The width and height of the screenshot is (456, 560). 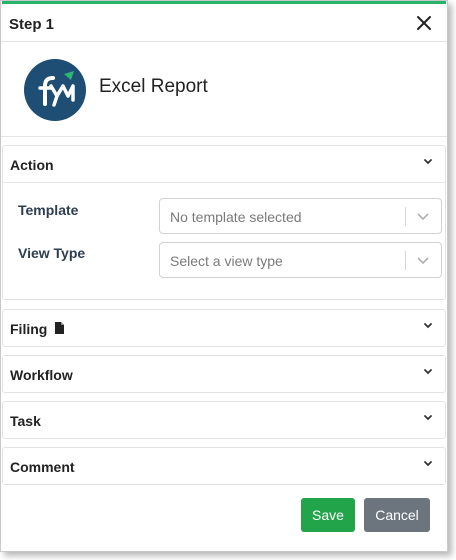 I want to click on dialog-header: Step 1, so click(x=224, y=23).